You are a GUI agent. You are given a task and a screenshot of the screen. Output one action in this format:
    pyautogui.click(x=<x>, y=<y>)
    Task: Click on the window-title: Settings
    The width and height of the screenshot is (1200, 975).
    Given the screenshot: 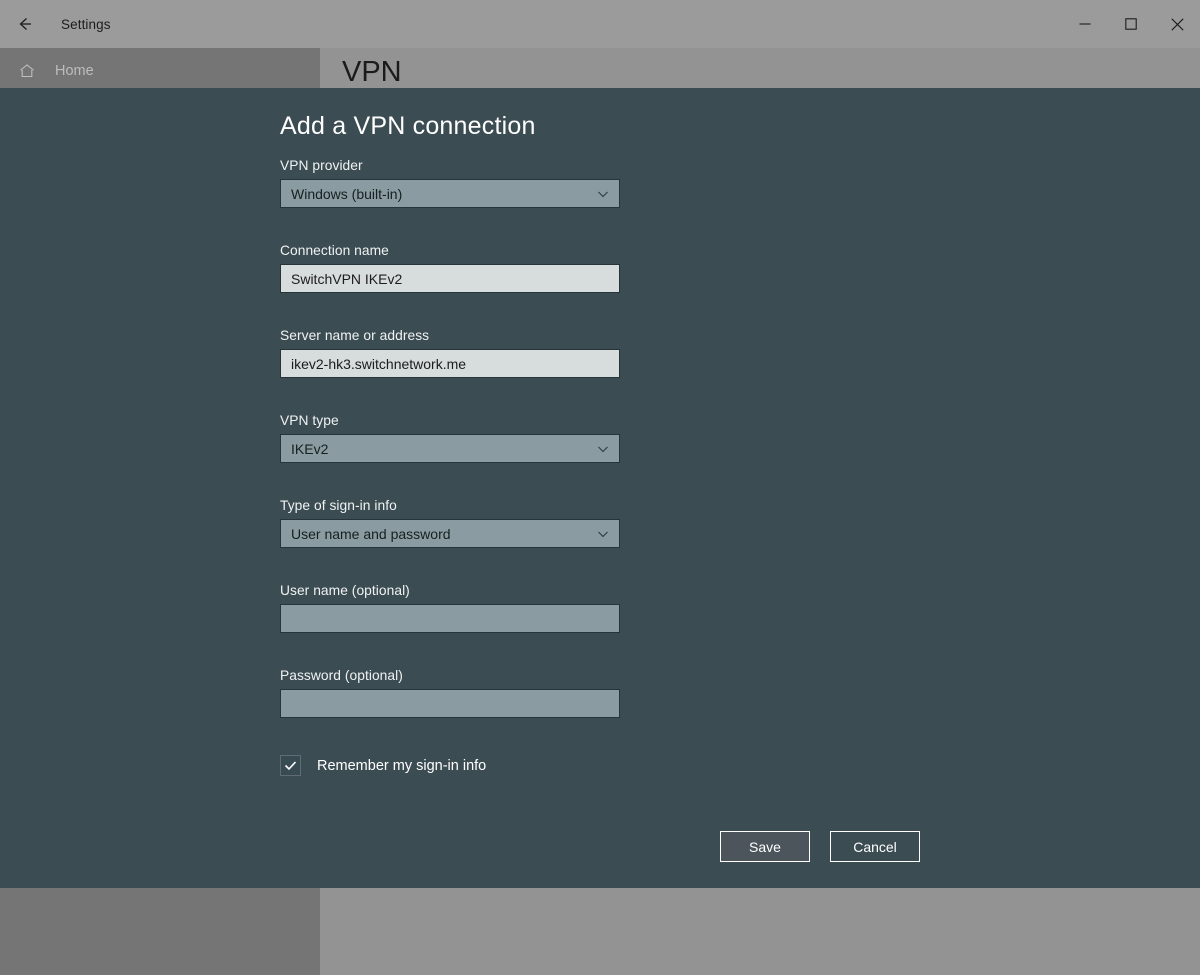 What is the action you would take?
    pyautogui.click(x=86, y=24)
    